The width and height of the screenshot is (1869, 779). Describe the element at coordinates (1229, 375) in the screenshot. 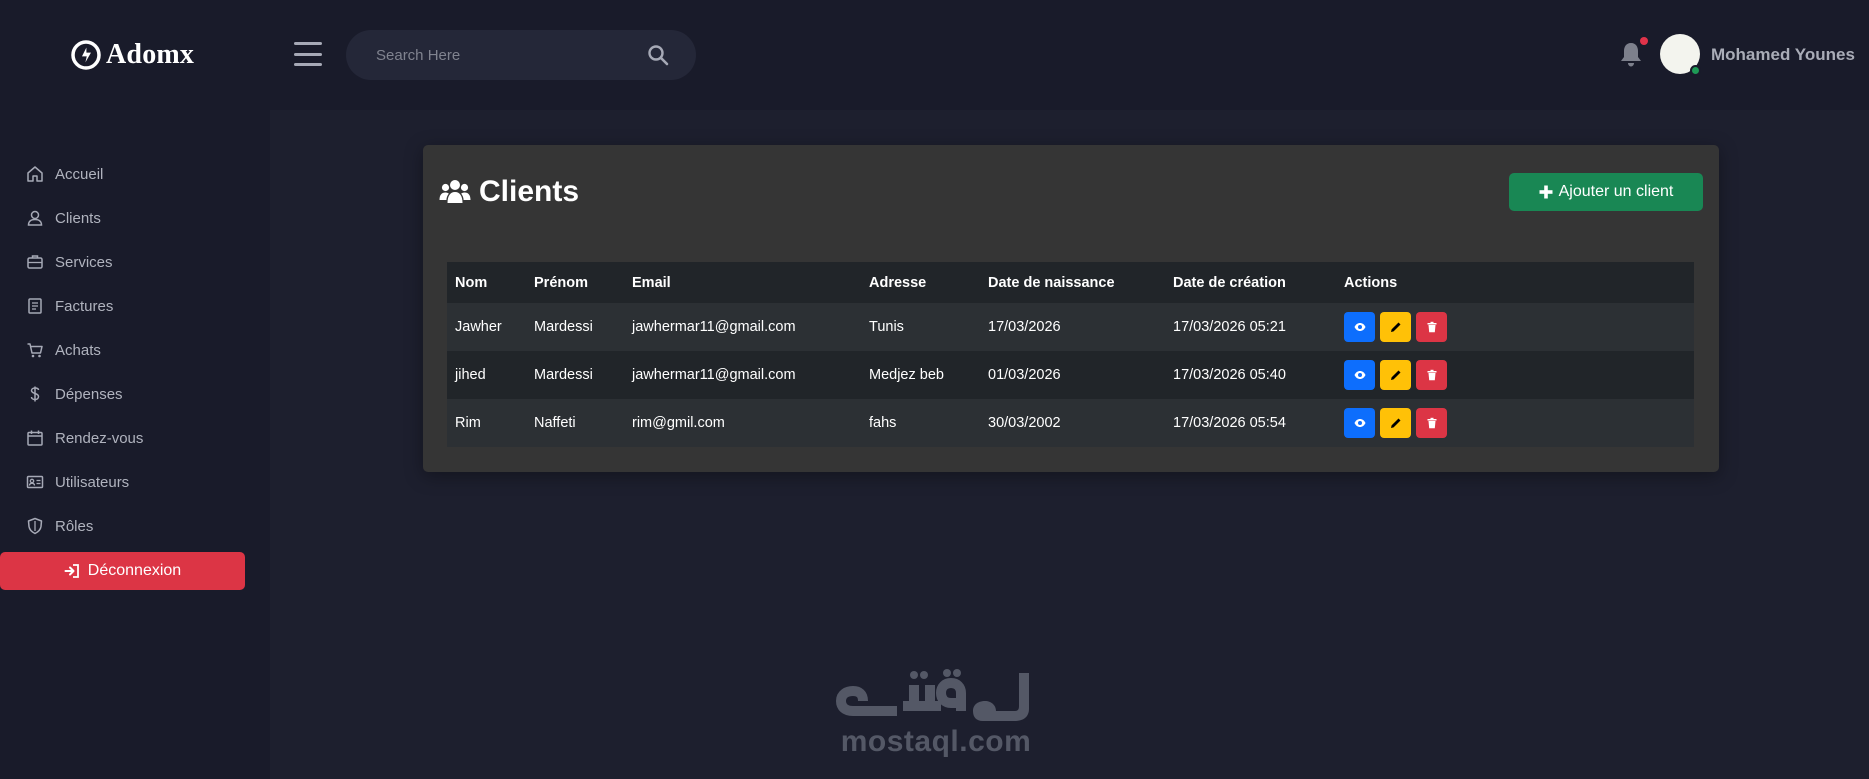

I see `cell-date-creation: 17/03/2026 05:40` at that location.